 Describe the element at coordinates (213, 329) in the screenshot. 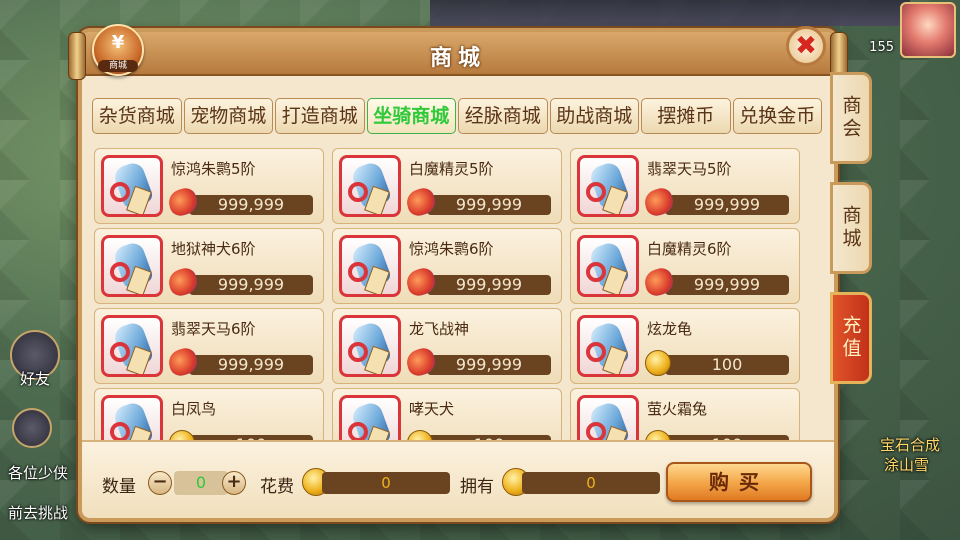

I see `item-name: 翡翠天马6阶` at that location.